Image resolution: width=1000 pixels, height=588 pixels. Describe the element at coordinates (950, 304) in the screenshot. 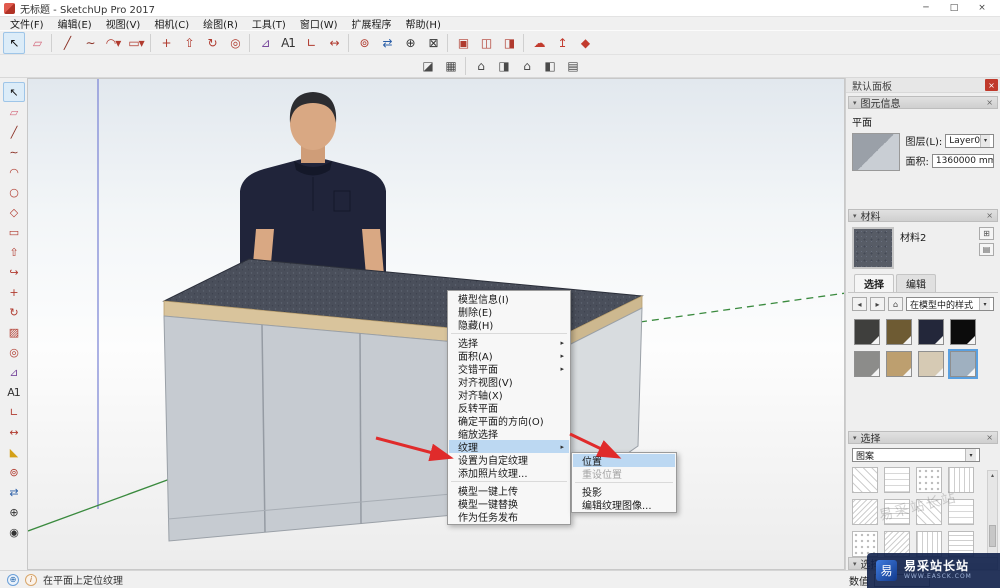

I see `materials-collection-dropdown: 在模型中的样式 ▾` at that location.